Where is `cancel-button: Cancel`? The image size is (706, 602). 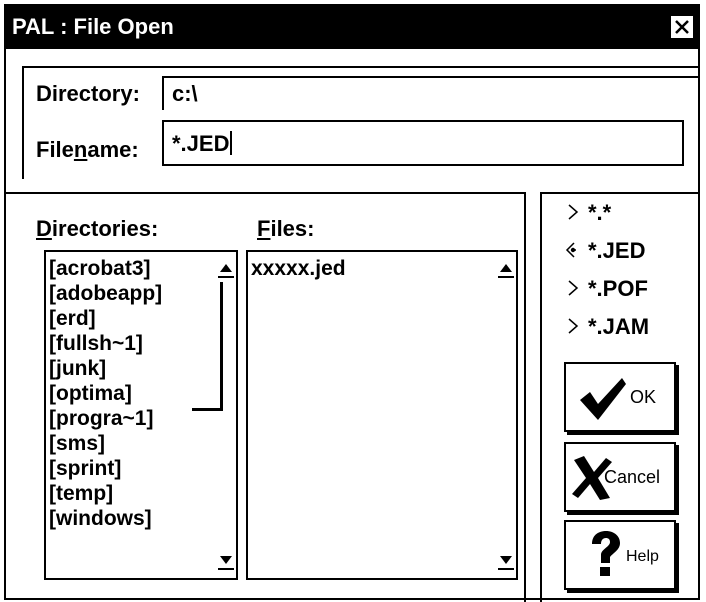
cancel-button: Cancel is located at coordinates (620, 477).